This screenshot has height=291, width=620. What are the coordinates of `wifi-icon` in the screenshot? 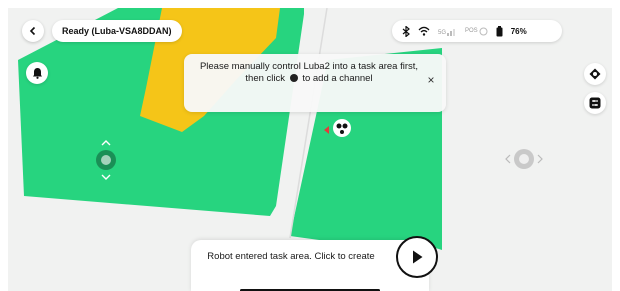 It's located at (424, 31).